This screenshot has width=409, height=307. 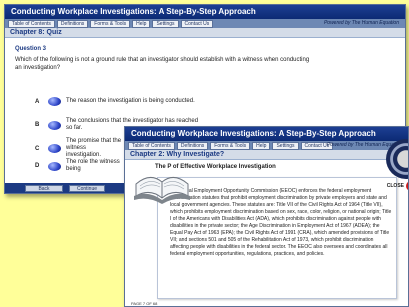 I want to click on chapter-title: Chapter 2: Why Investigate?, so click(x=266, y=155).